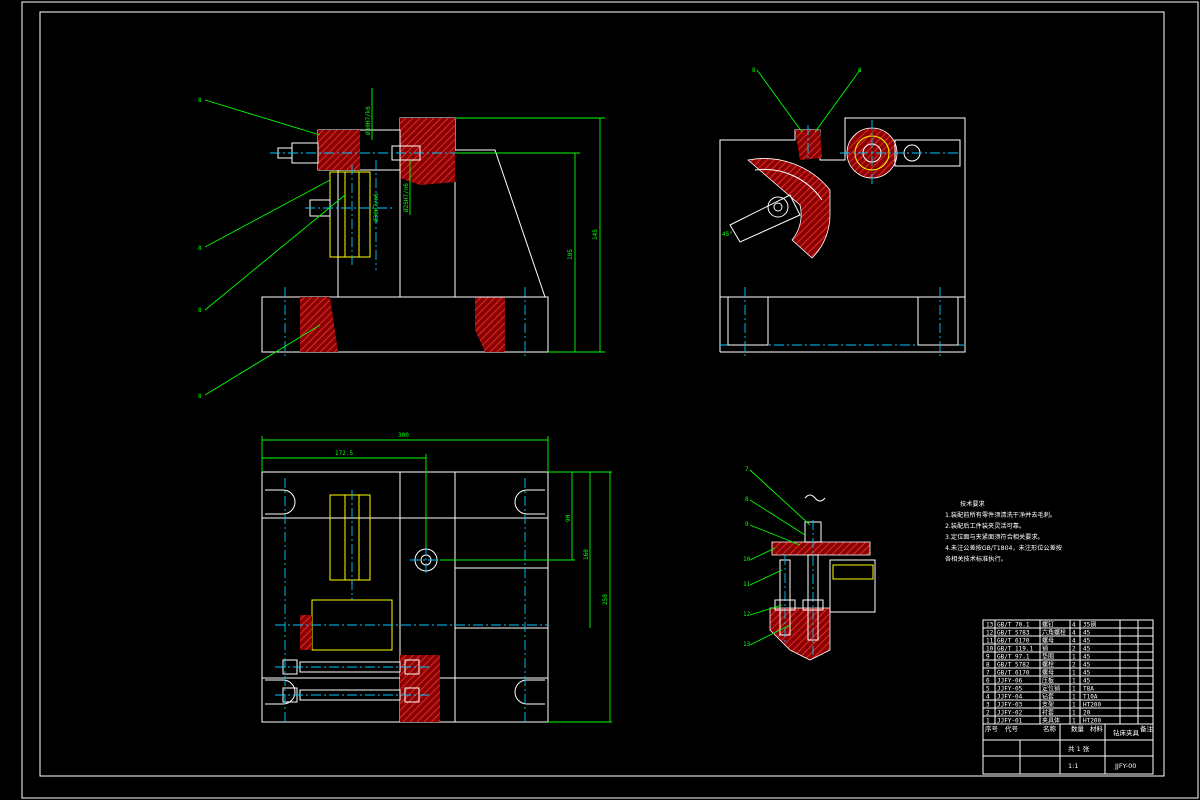 Image resolution: width=1200 pixels, height=800 pixels. Describe the element at coordinates (570, 254) in the screenshot. I see `front-dim-105: 105` at that location.